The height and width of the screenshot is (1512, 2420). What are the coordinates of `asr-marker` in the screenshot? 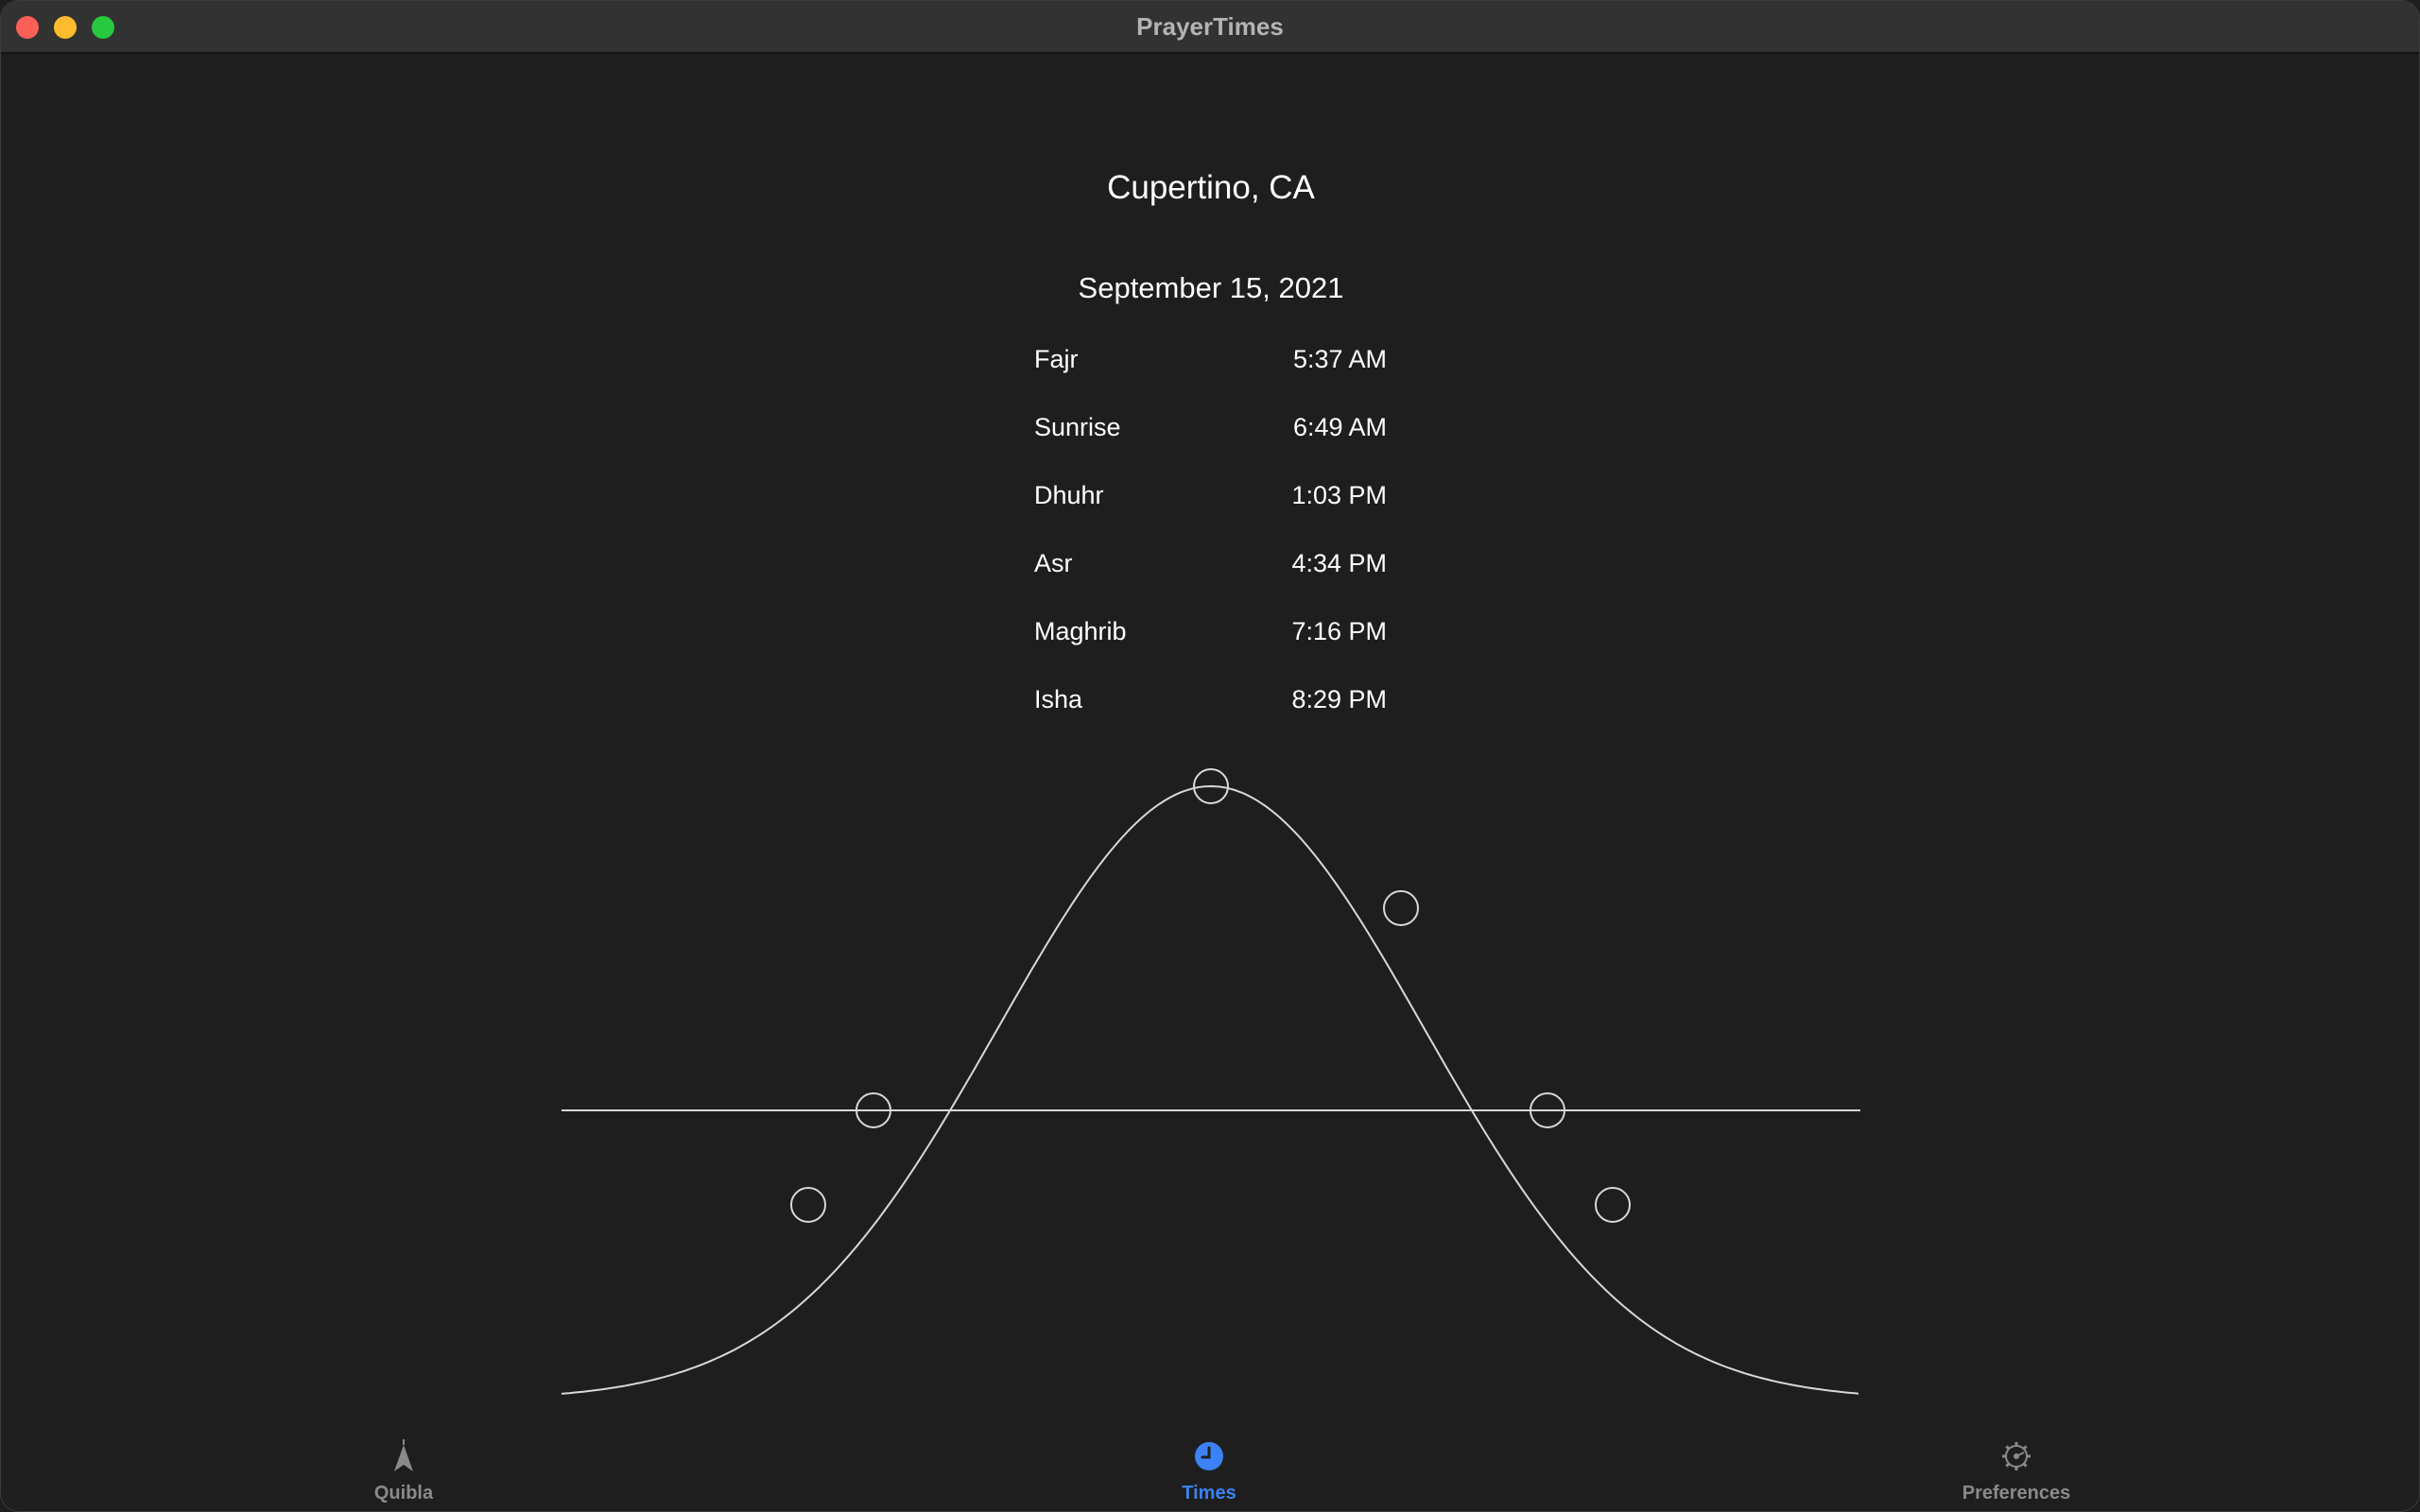 It's located at (1401, 908).